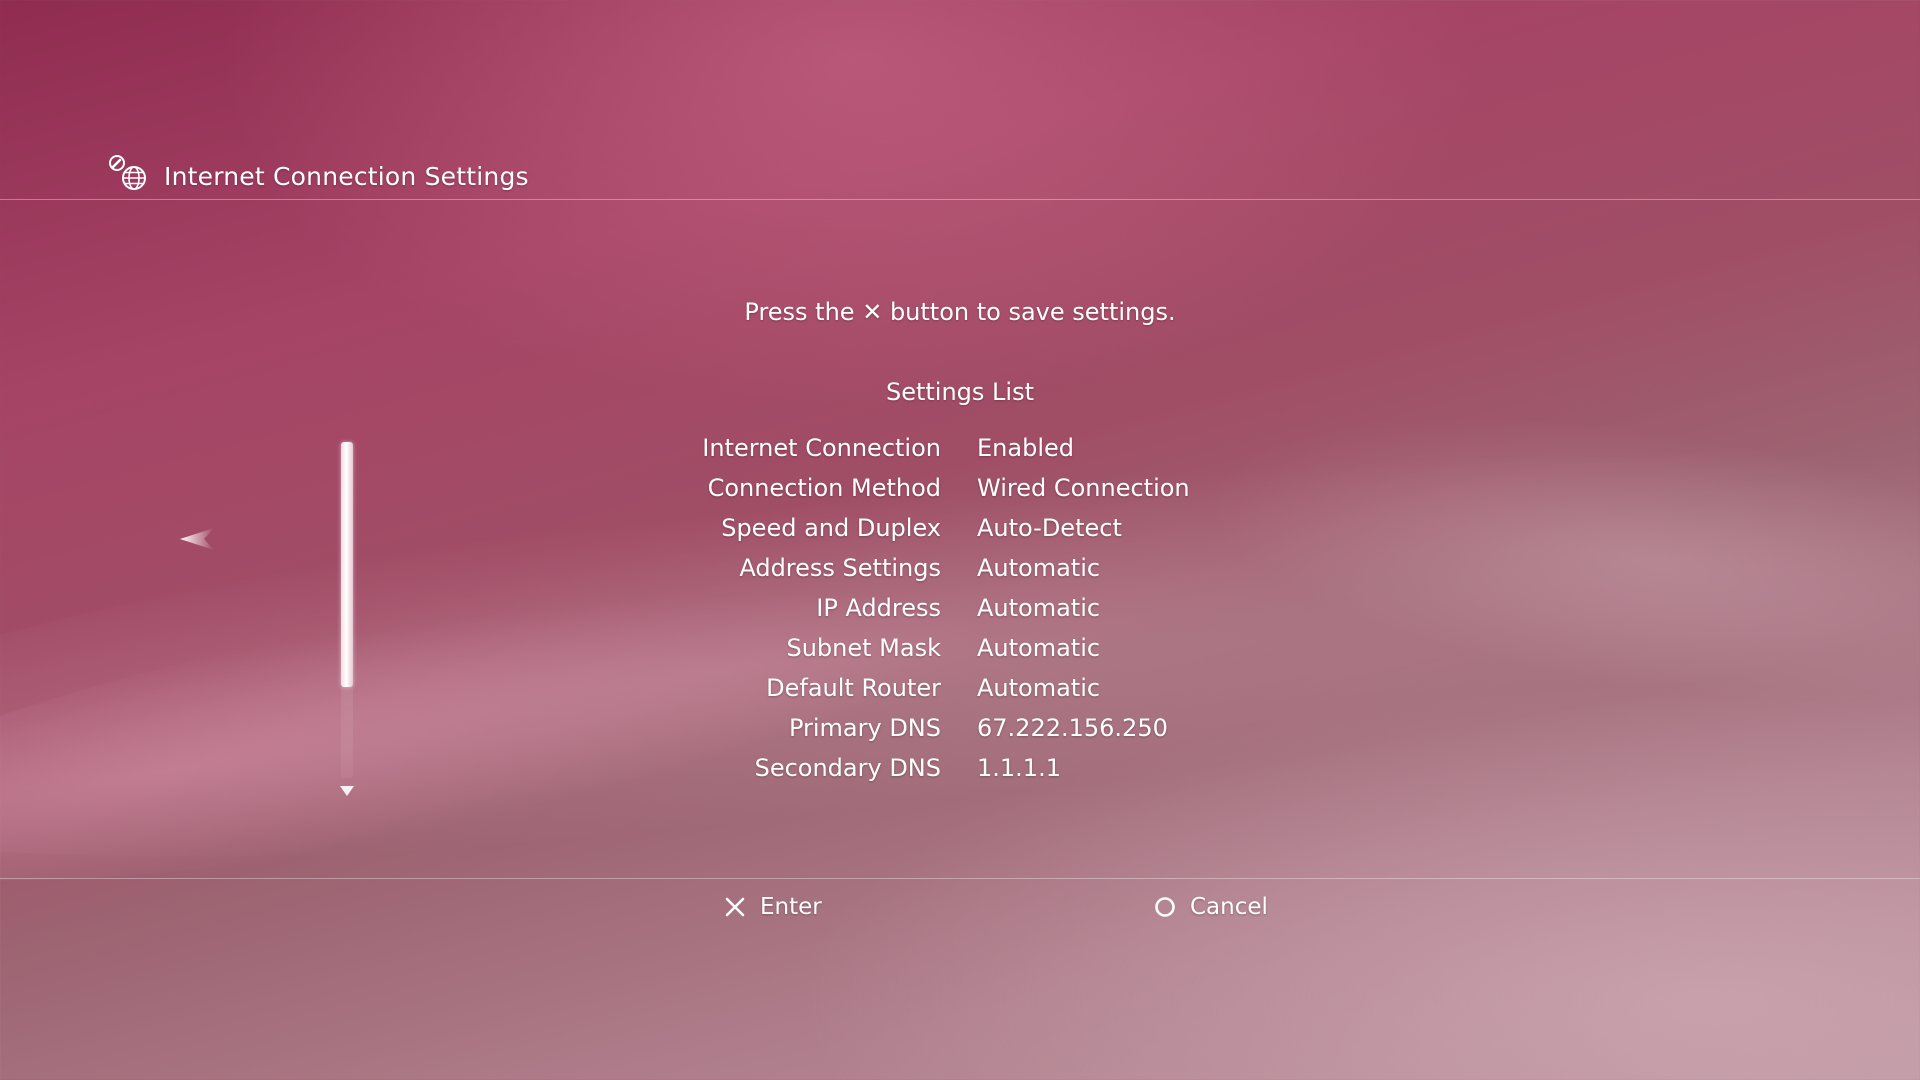 The image size is (1920, 1080). I want to click on footer-divider, so click(960, 878).